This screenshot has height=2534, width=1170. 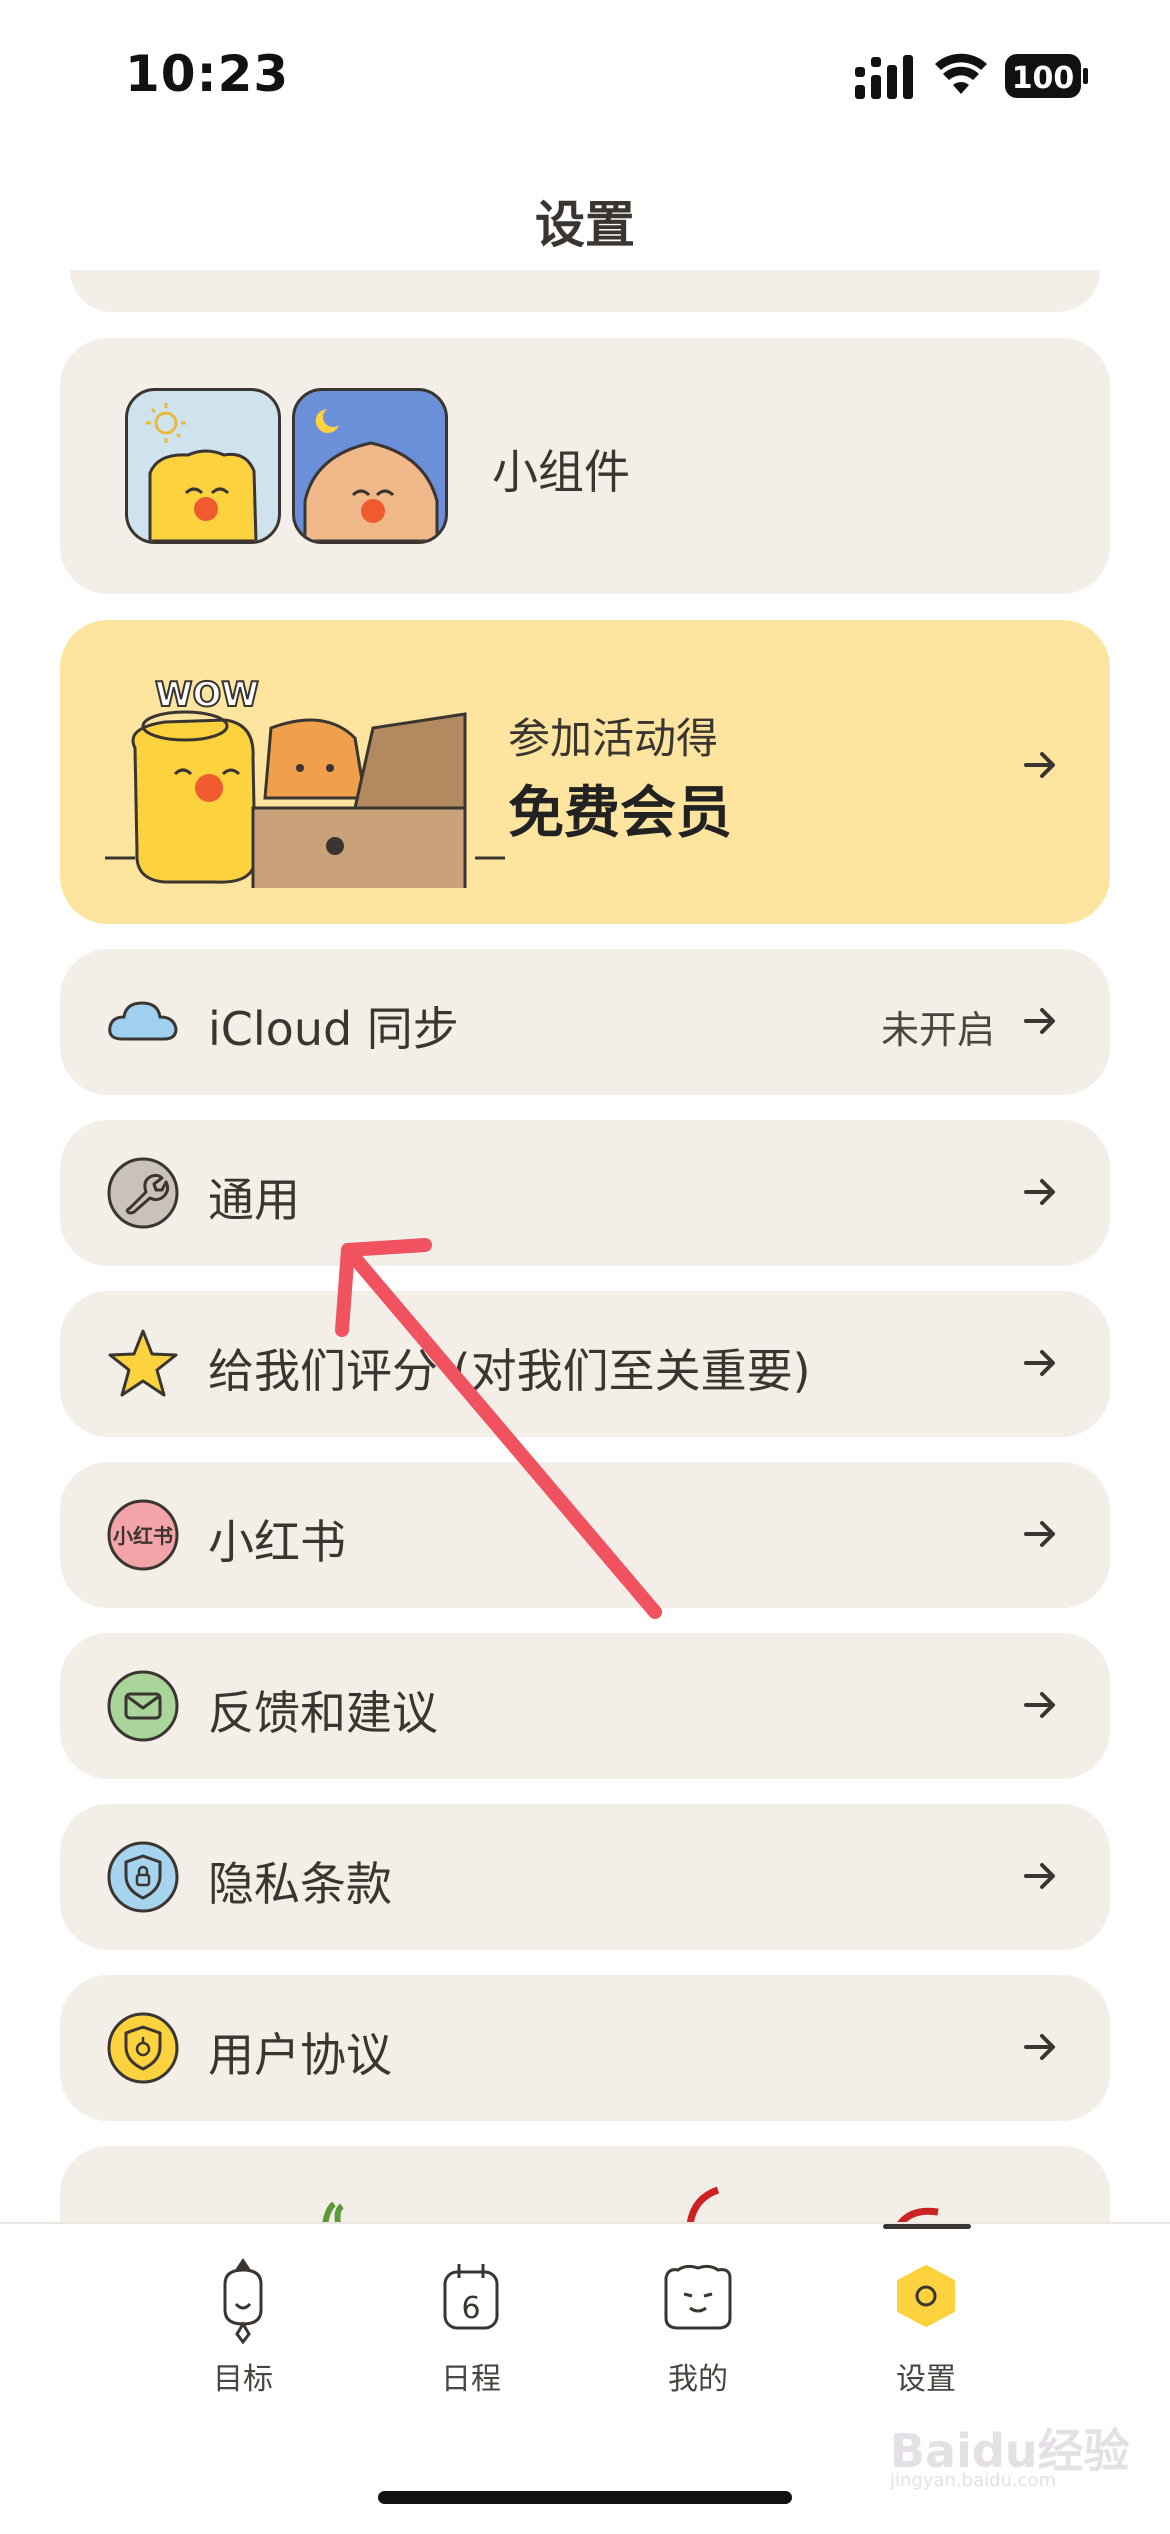 I want to click on tab-settings: 设置, so click(x=926, y=2334).